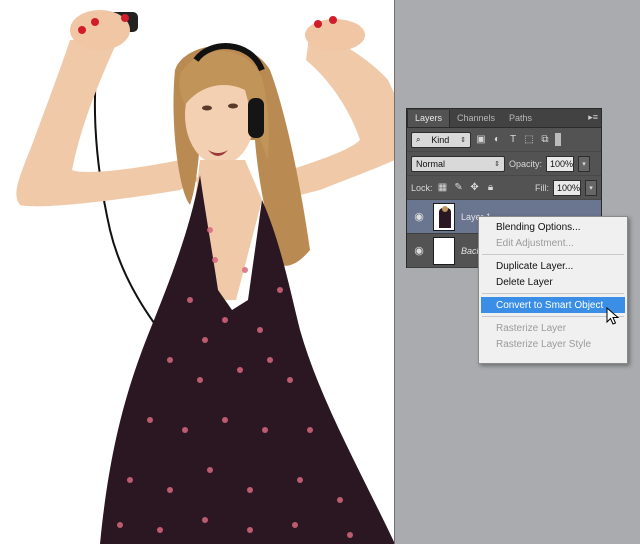 This screenshot has height=544, width=640. I want to click on type-filter-icon: T, so click(513, 140).